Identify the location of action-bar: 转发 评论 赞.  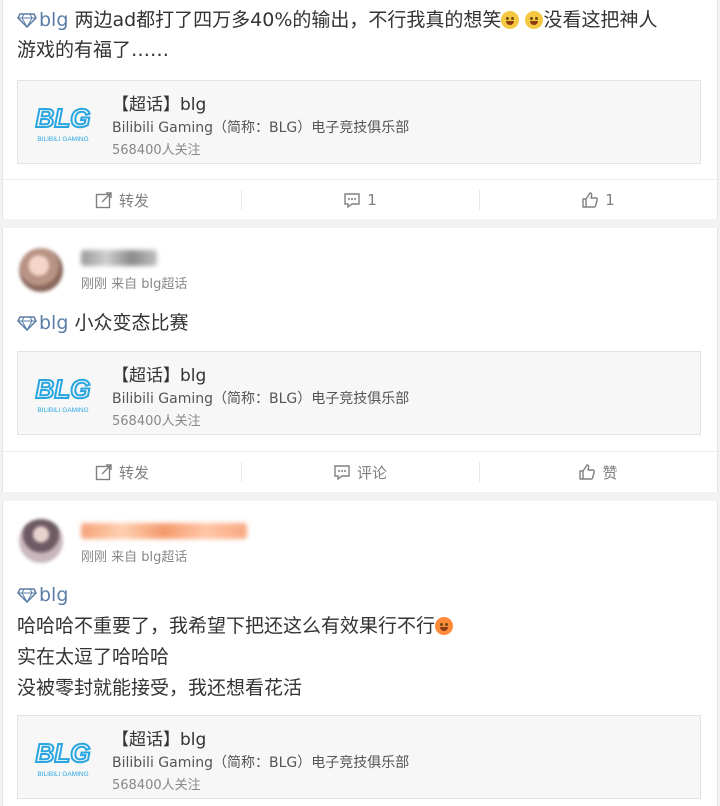
(360, 471).